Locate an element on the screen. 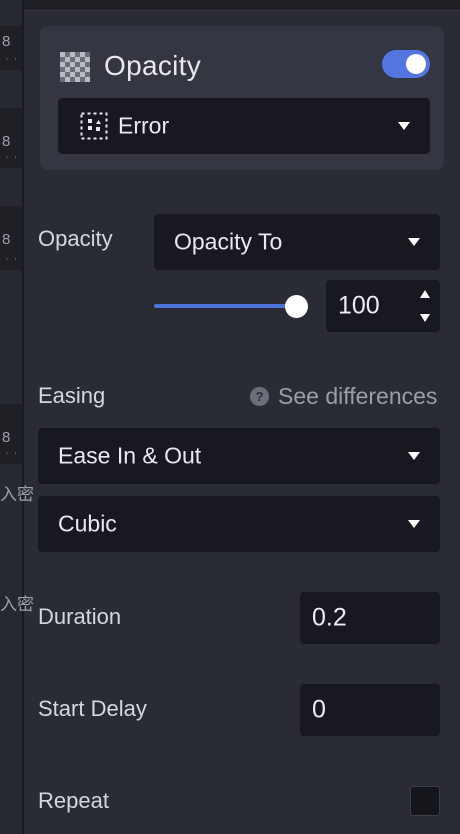  preset-select: Error is located at coordinates (244, 126).